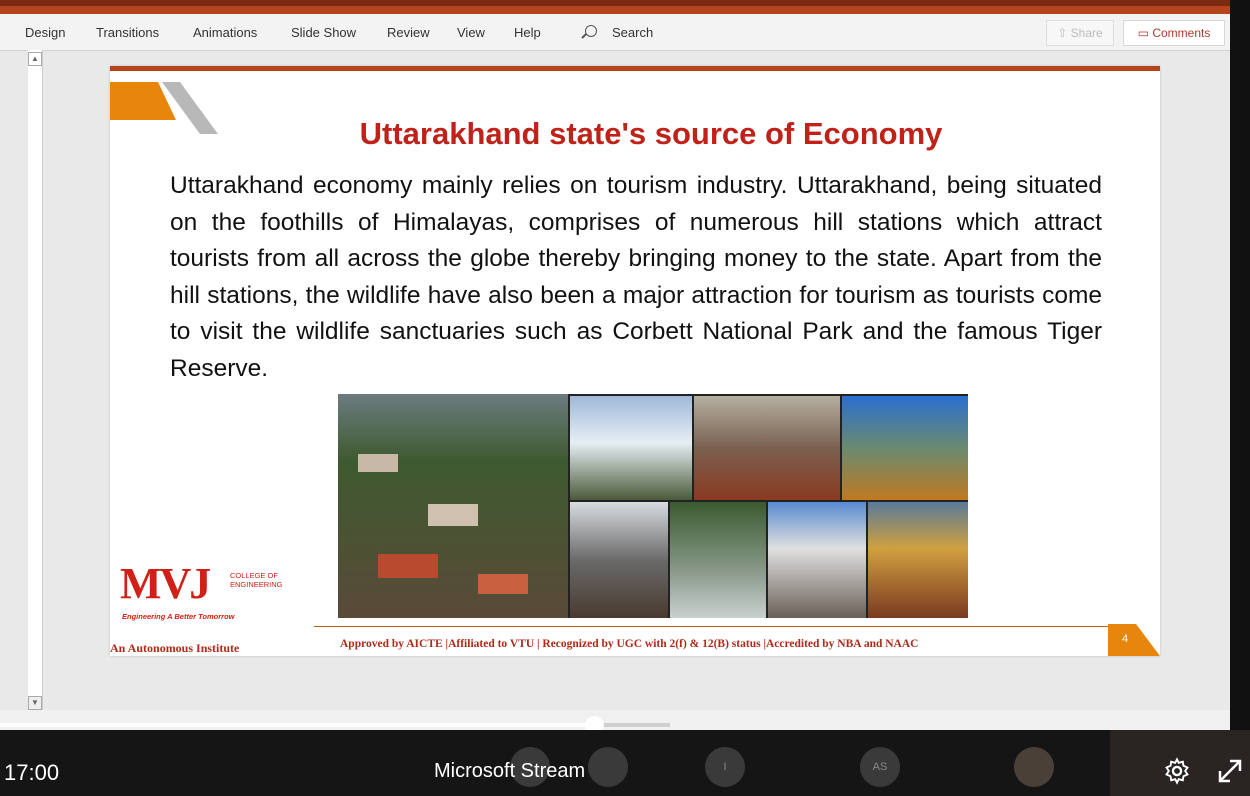  Describe the element at coordinates (651, 133) in the screenshot. I see `slide-title: Uttarakhand state's source of Economy` at that location.